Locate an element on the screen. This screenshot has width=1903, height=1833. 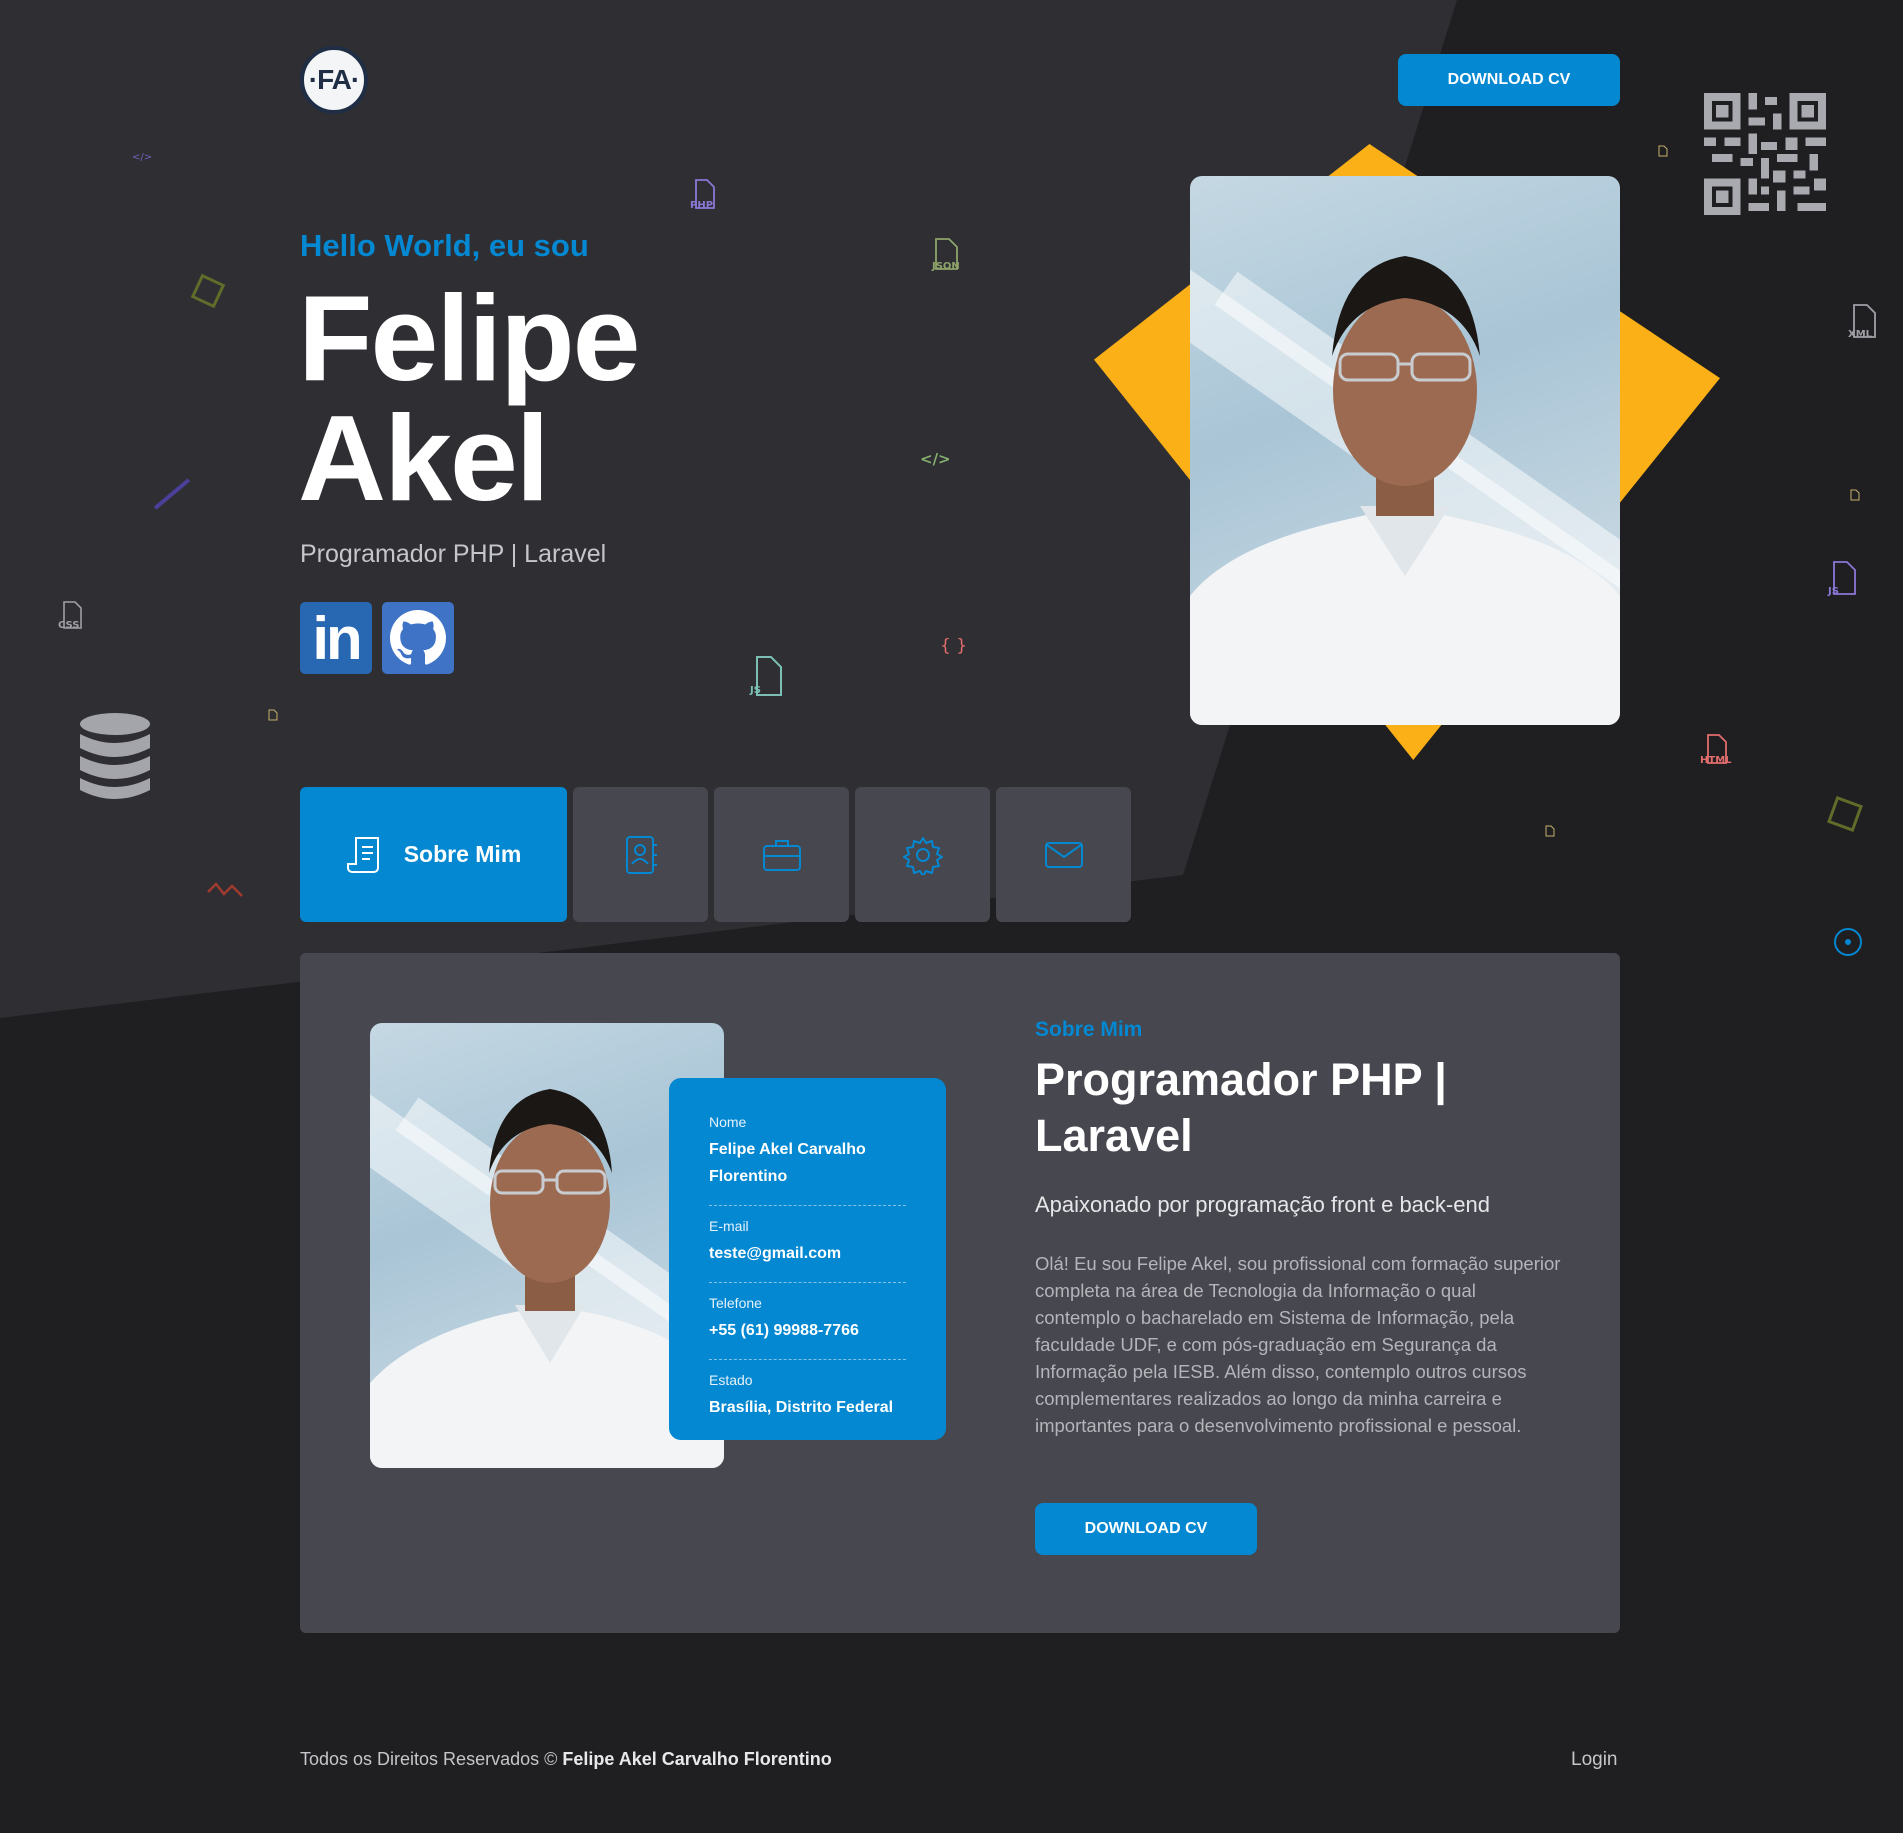
tab-habilidades is located at coordinates (922, 854).